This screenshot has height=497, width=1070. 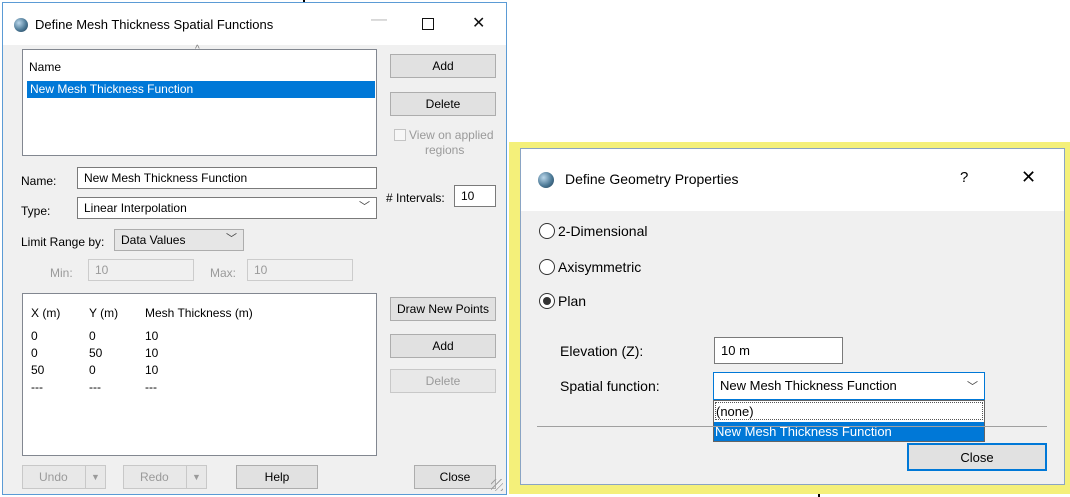 I want to click on dialog-title: Define Geometry Properties, so click(x=652, y=179).